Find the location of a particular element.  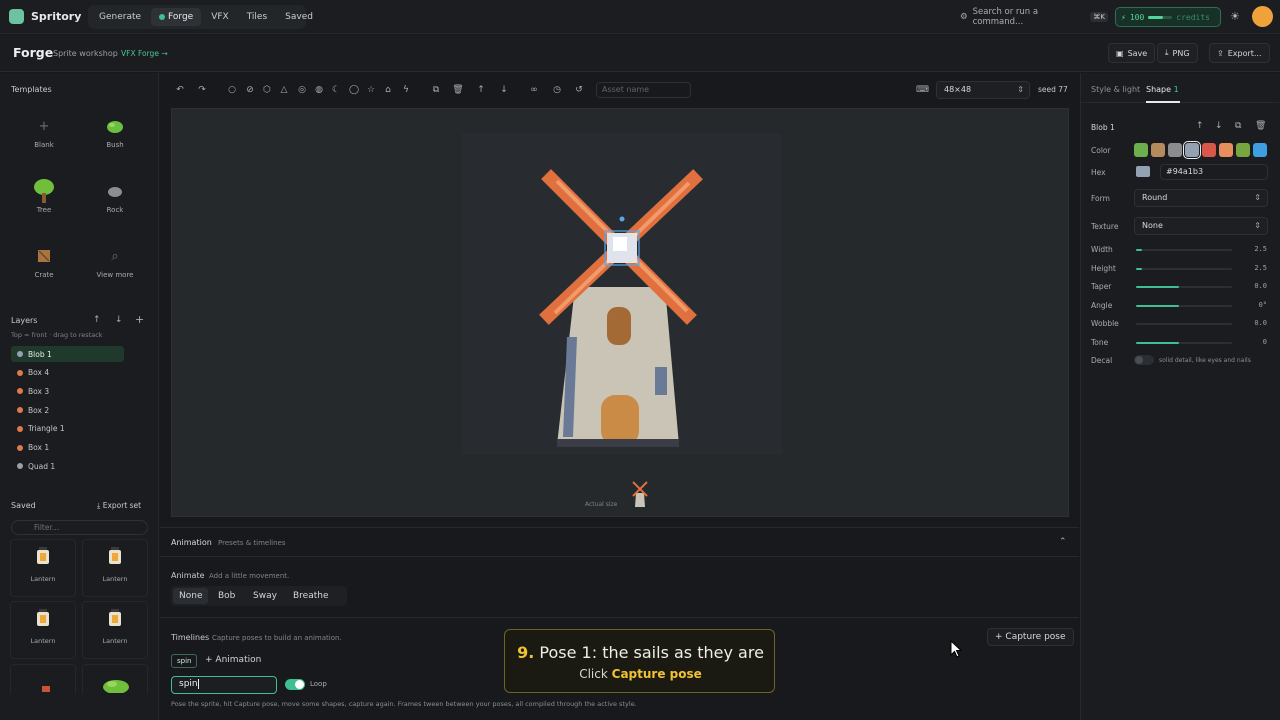

credits-badge: ⚡ 100 credits is located at coordinates (1168, 17).